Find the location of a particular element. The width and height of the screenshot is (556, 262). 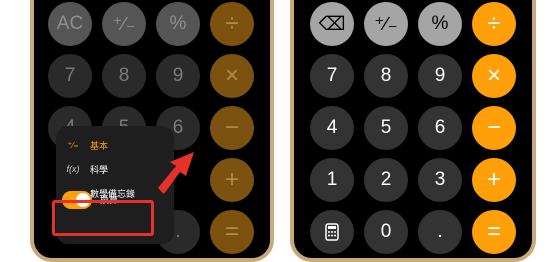

highlight-box is located at coordinates (103, 218).